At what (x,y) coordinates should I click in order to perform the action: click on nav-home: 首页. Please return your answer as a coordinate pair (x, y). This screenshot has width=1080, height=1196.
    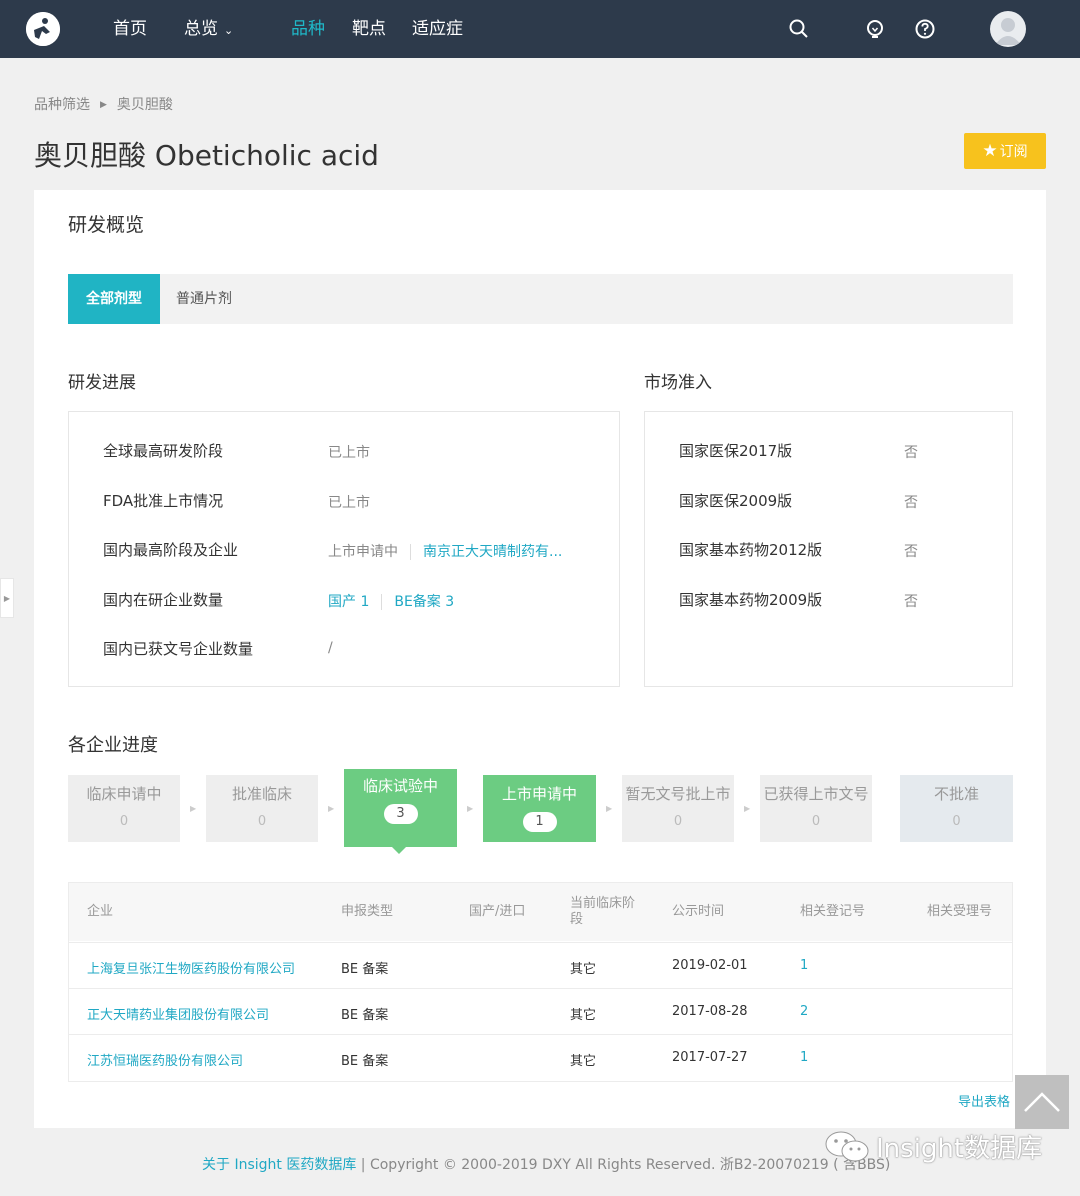
    Looking at the image, I should click on (130, 29).